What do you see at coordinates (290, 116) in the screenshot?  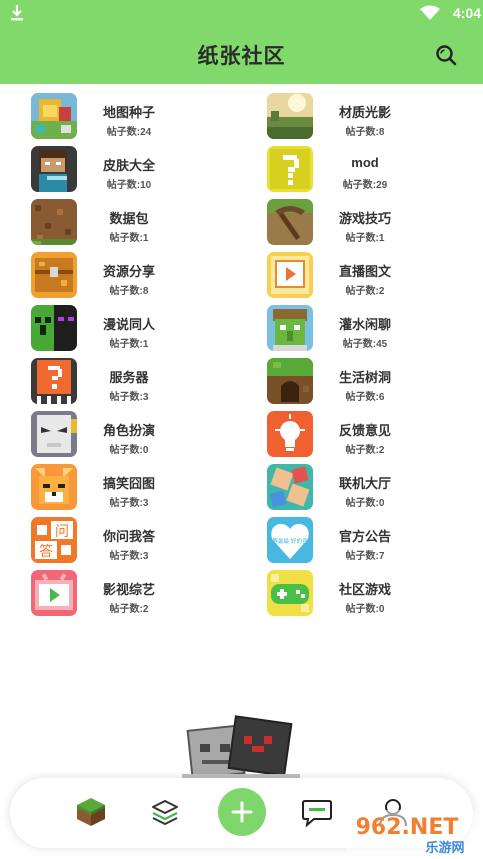 I see `texture-shader-icon` at bounding box center [290, 116].